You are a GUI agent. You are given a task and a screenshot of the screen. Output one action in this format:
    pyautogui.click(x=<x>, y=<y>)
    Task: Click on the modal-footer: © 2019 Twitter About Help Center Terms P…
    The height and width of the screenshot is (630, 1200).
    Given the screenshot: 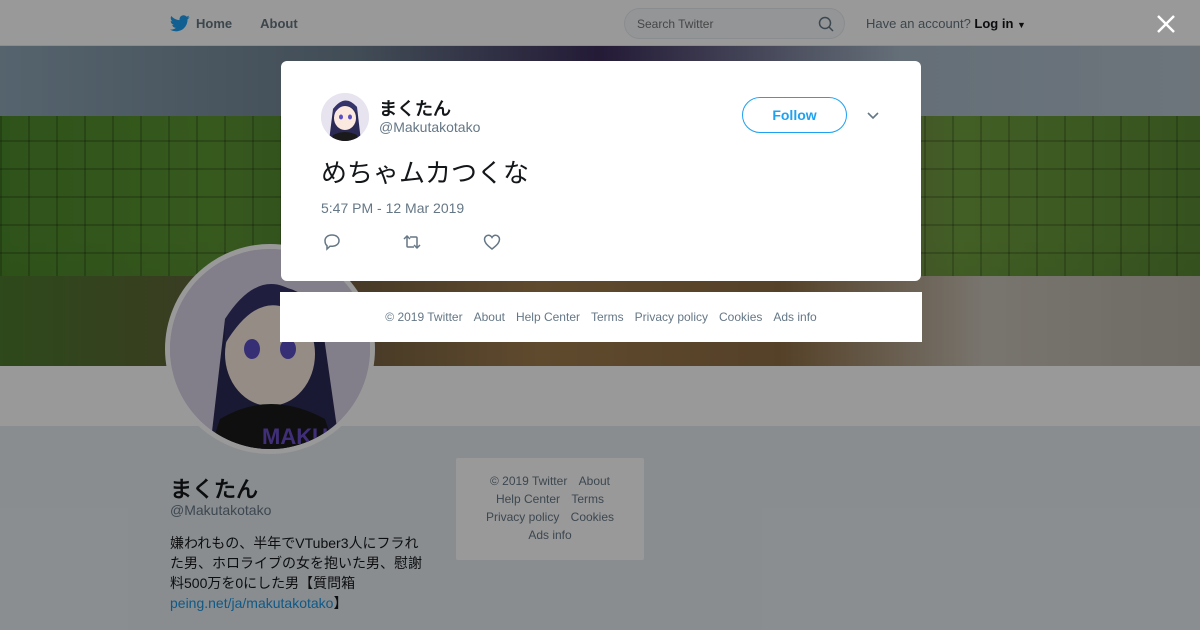 What is the action you would take?
    pyautogui.click(x=601, y=317)
    